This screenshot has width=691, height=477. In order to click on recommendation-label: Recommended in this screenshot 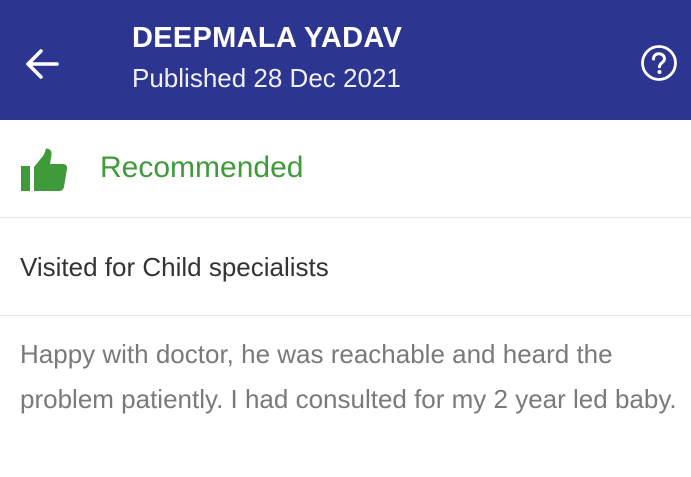, I will do `click(202, 167)`.